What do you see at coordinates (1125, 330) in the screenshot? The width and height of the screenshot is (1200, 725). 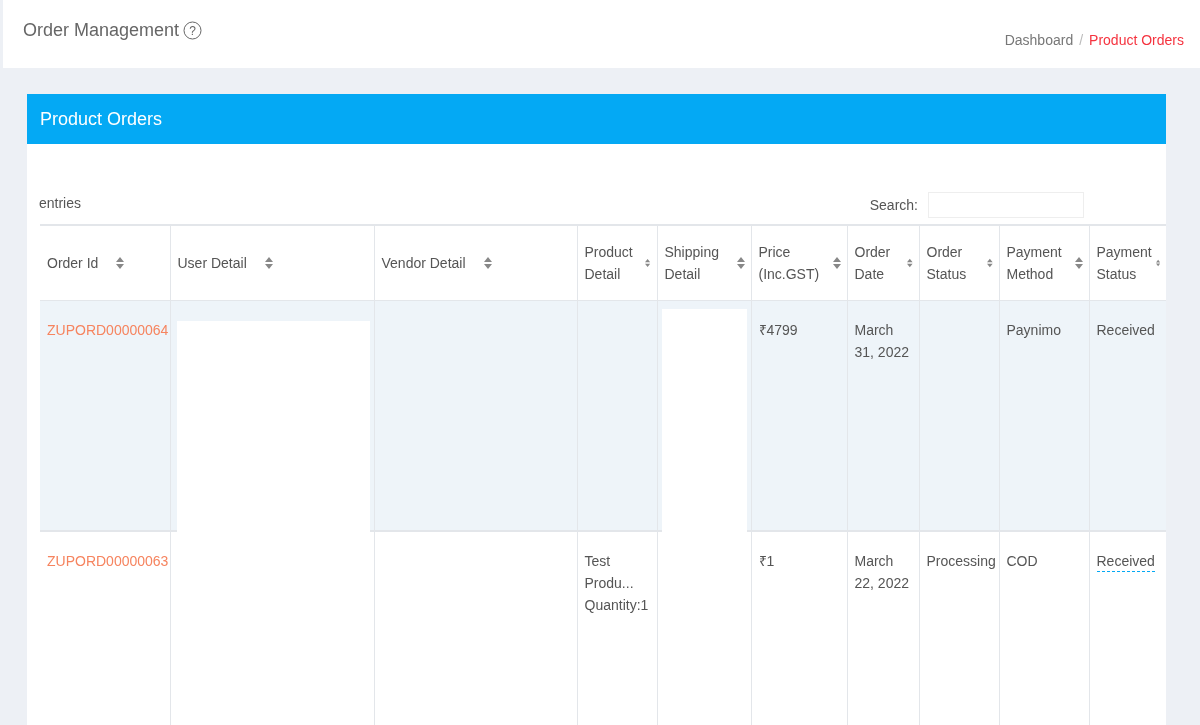 I see `payment-status-cell-text: Received` at bounding box center [1125, 330].